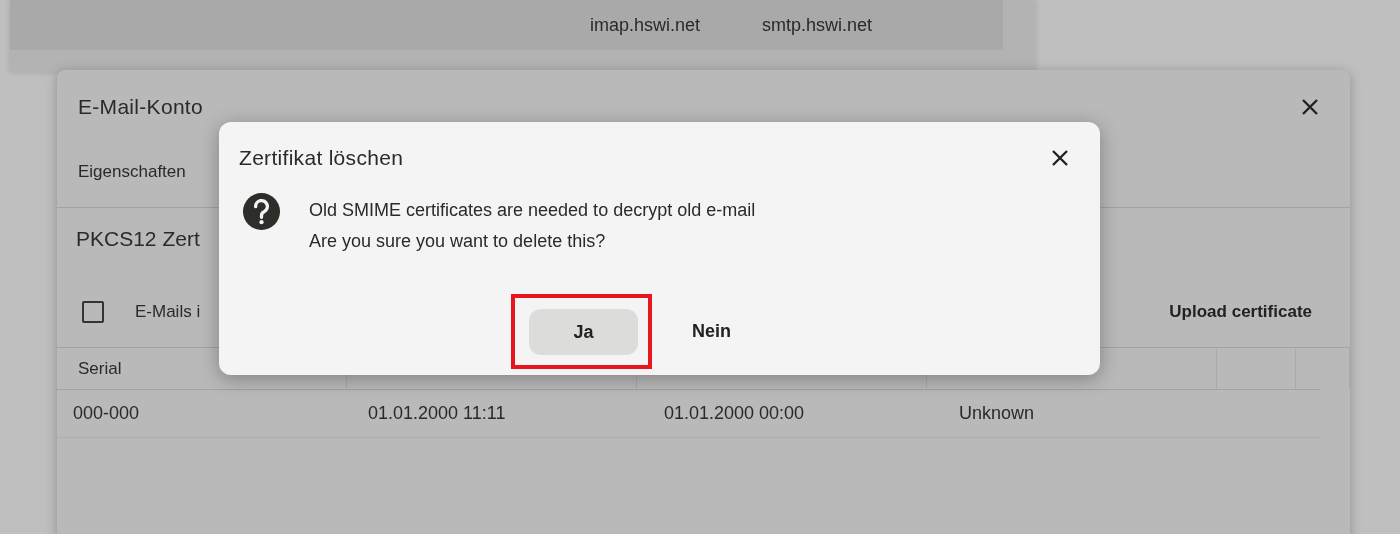  What do you see at coordinates (106, 413) in the screenshot?
I see `table-cell-text: 000-000` at bounding box center [106, 413].